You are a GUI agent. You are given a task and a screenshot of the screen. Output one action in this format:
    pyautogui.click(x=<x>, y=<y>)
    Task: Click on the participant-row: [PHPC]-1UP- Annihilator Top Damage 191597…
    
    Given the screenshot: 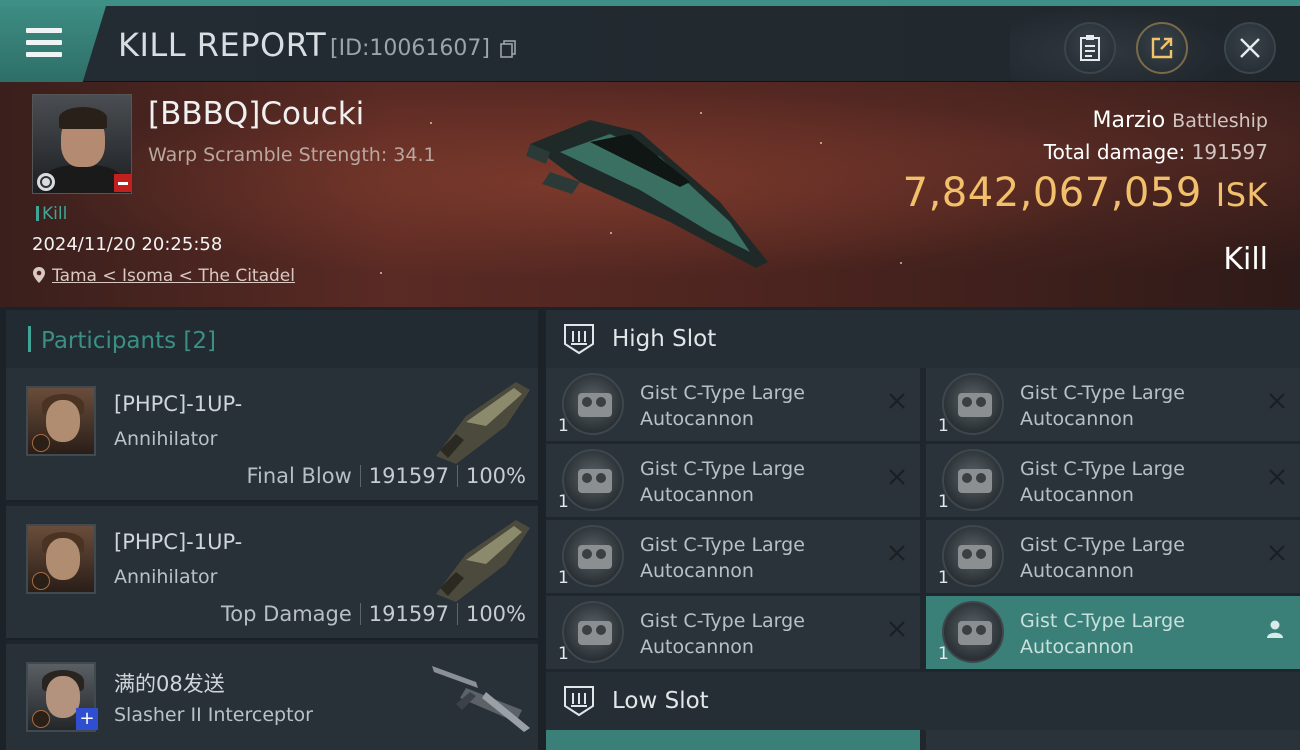 What is the action you would take?
    pyautogui.click(x=272, y=573)
    